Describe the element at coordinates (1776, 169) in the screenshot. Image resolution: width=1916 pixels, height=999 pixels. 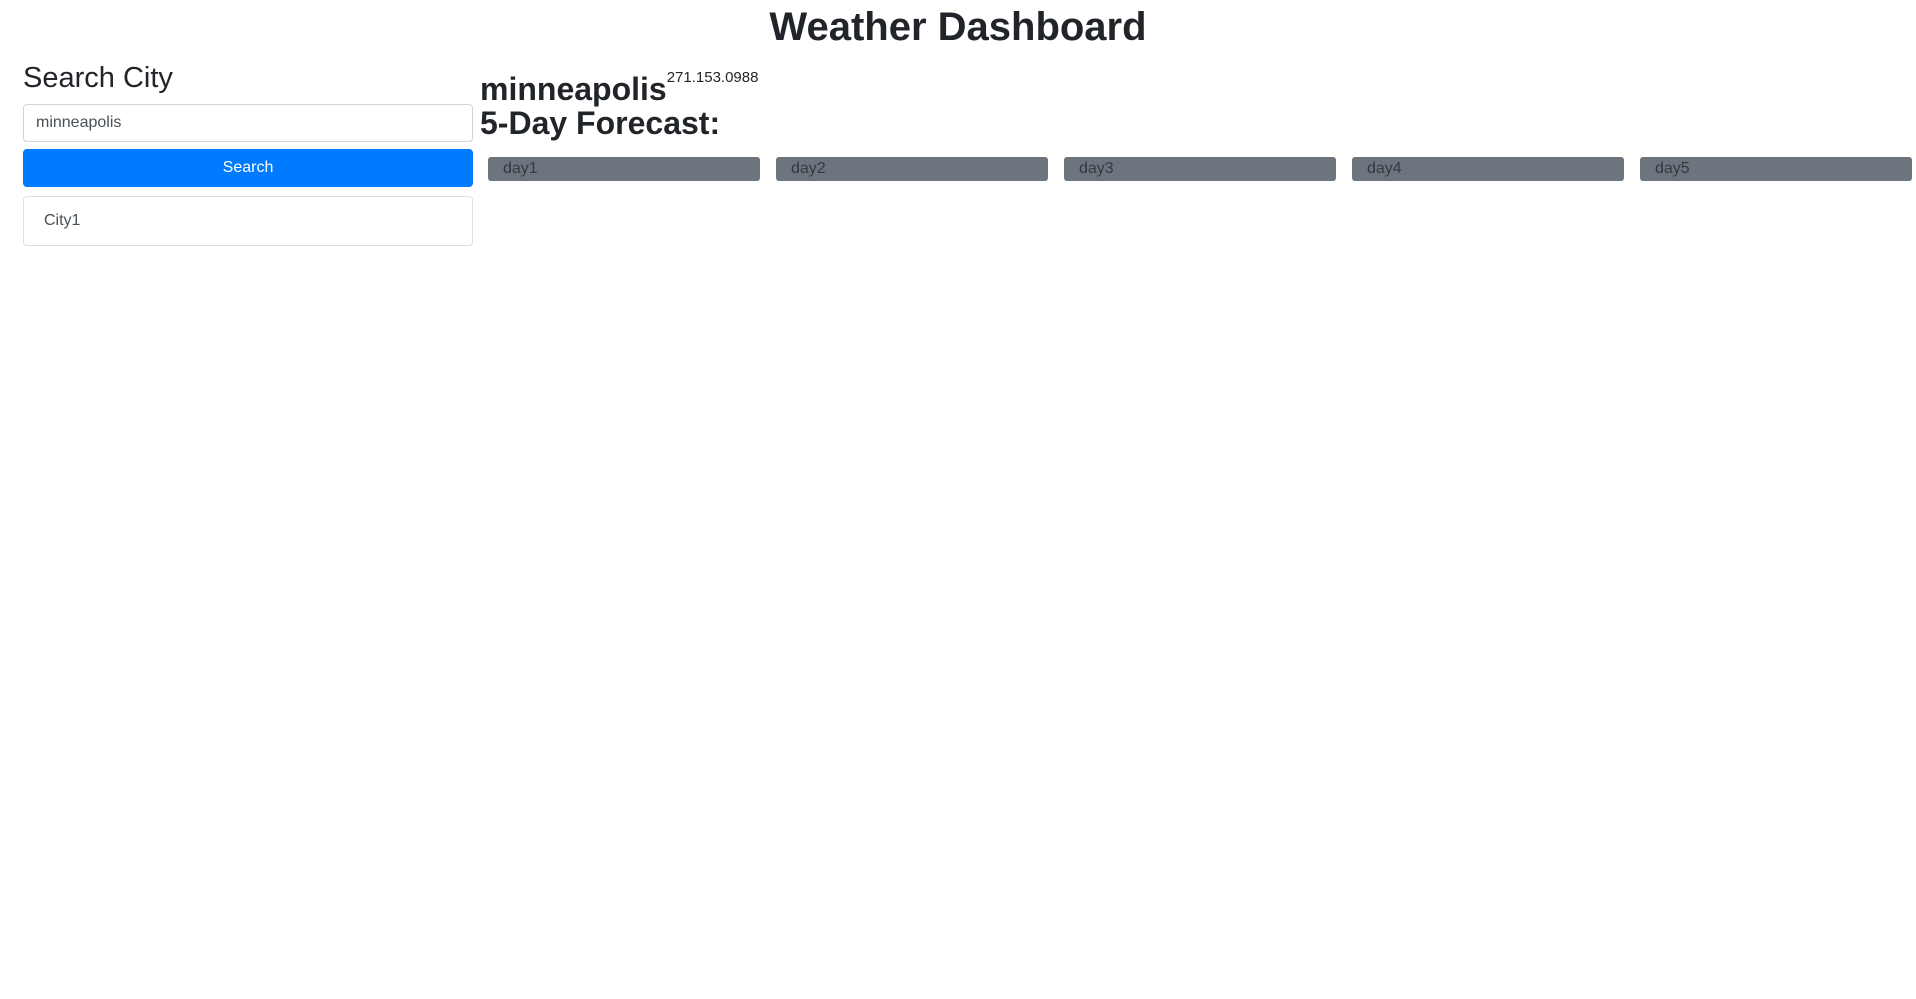
I see `forecast-card-day5: day5` at that location.